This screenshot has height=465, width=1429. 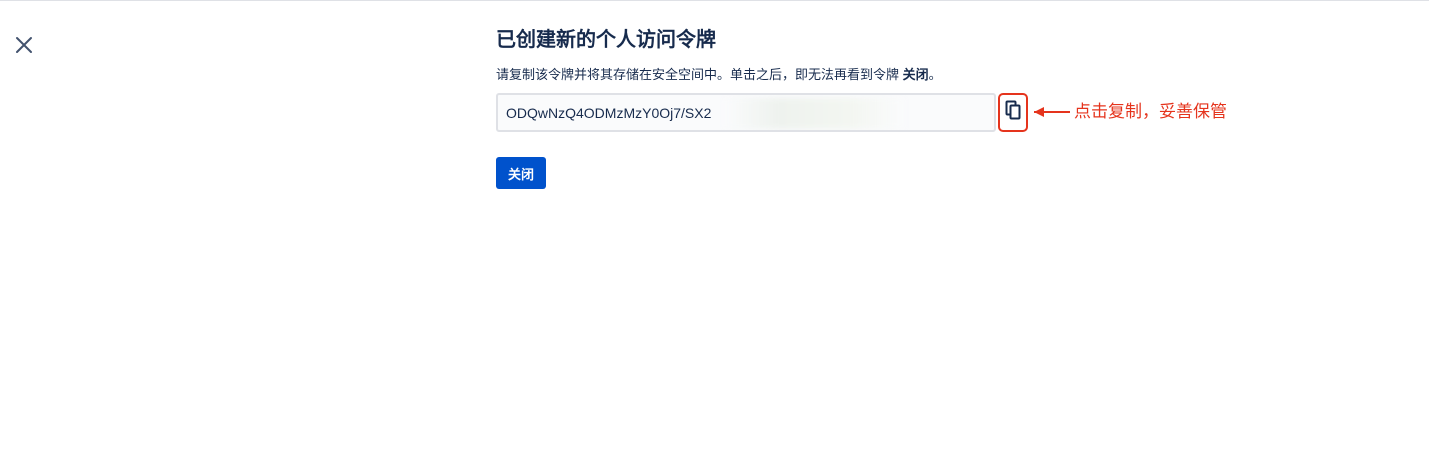 I want to click on token-field: ODQwNzQ4ODMzMzY0Oj7/SX2, so click(x=746, y=112).